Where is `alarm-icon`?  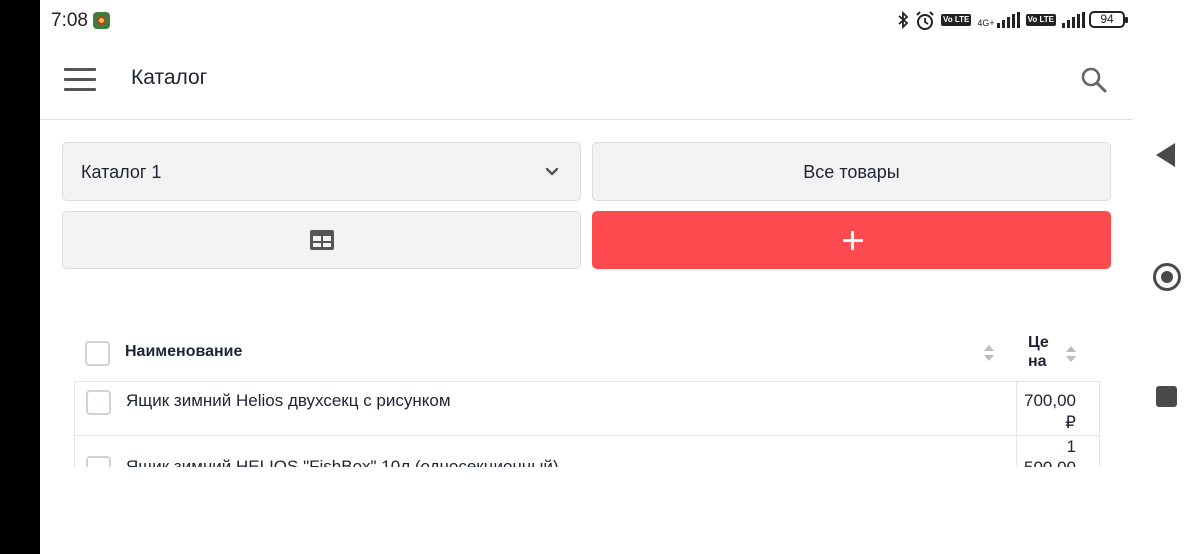 alarm-icon is located at coordinates (925, 20).